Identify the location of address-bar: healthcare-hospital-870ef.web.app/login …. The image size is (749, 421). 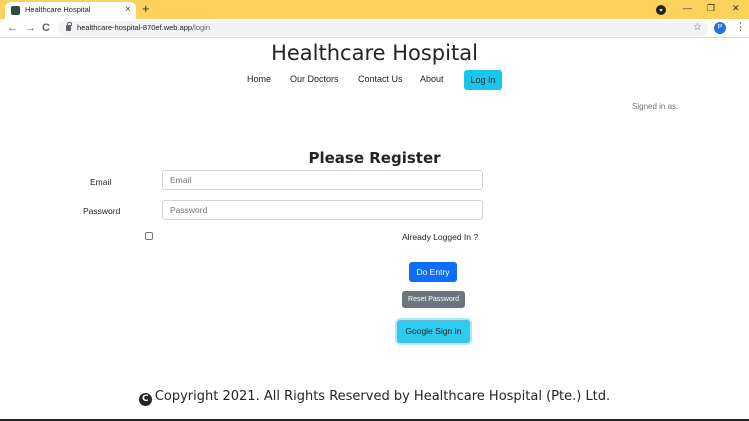
(383, 28).